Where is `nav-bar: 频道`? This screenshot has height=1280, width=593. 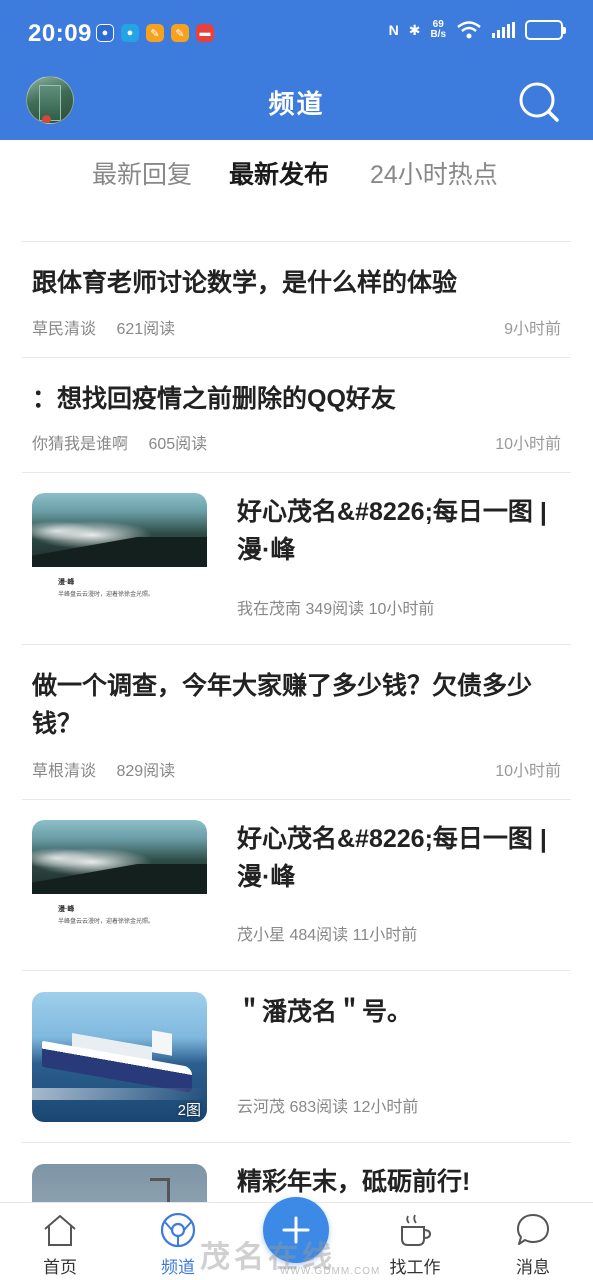
nav-bar: 频道 is located at coordinates (296, 103).